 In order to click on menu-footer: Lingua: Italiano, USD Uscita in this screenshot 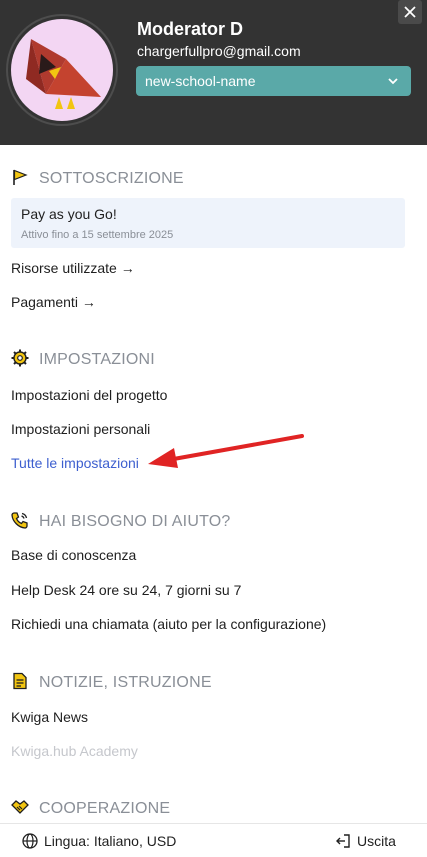, I will do `click(213, 840)`.